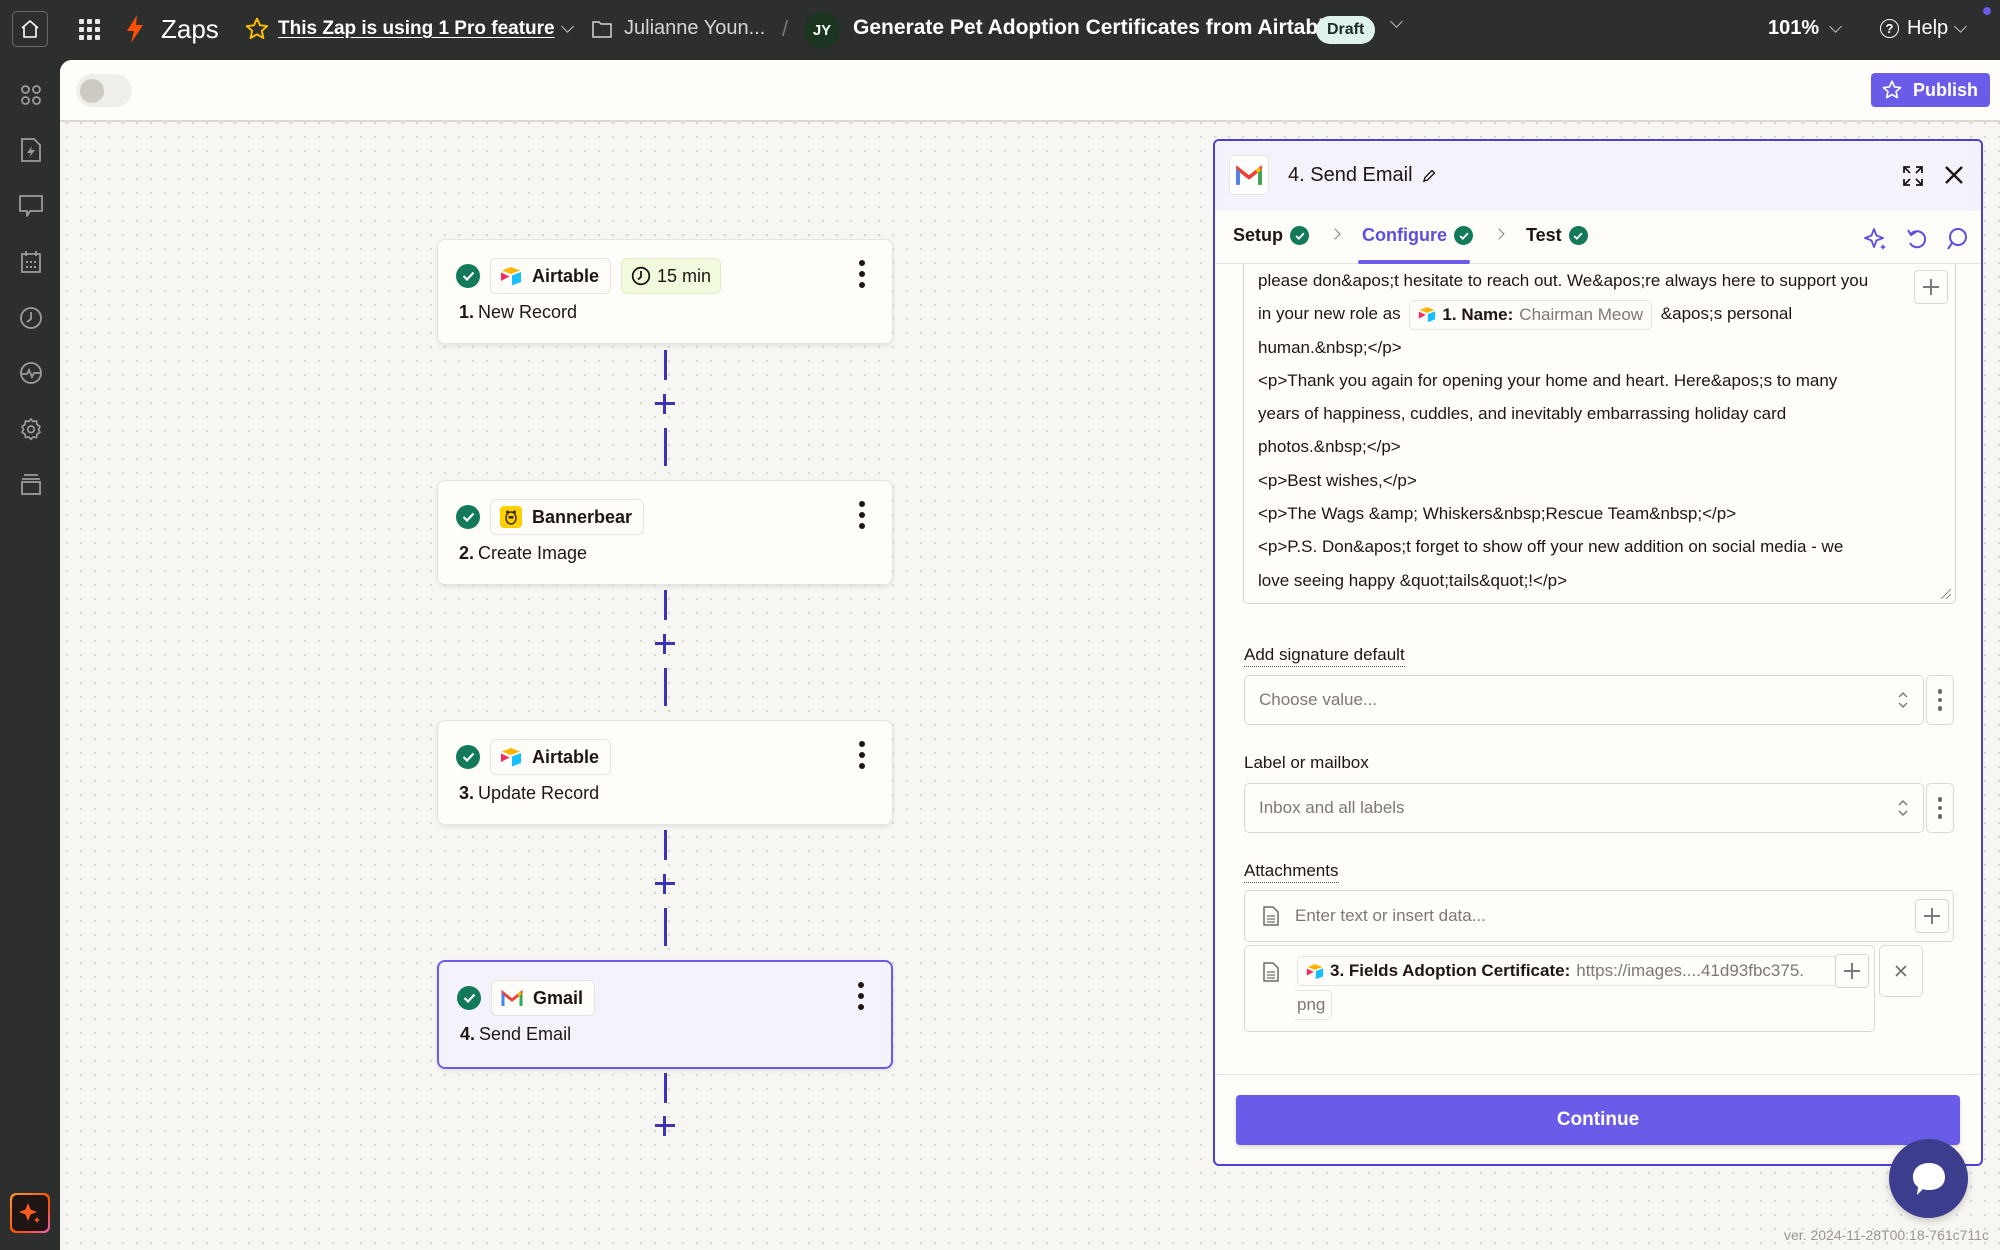 This screenshot has height=1250, width=2000. Describe the element at coordinates (1957, 239) in the screenshot. I see `comment-icon` at that location.